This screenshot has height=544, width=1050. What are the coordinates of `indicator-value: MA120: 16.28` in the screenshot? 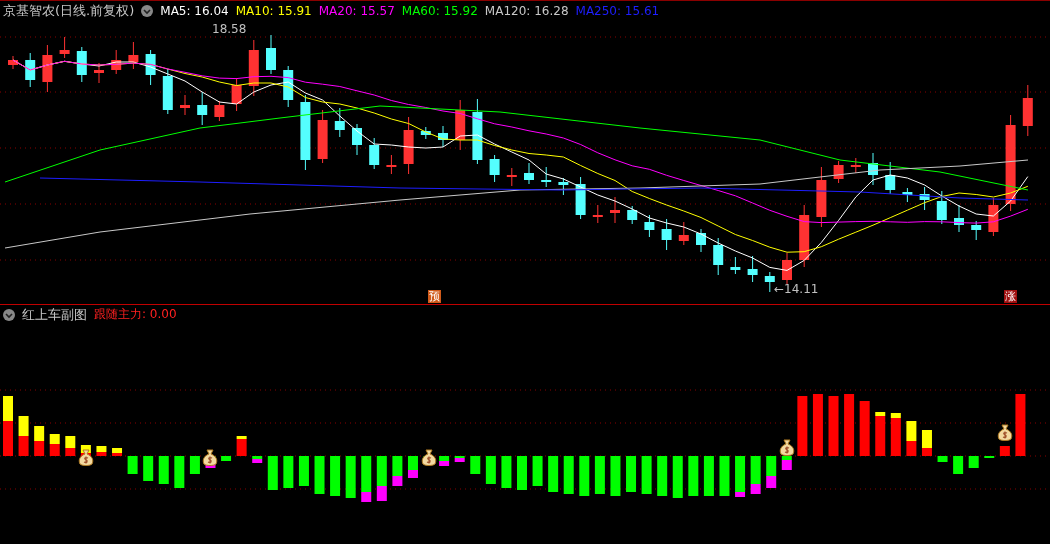 It's located at (526, 10).